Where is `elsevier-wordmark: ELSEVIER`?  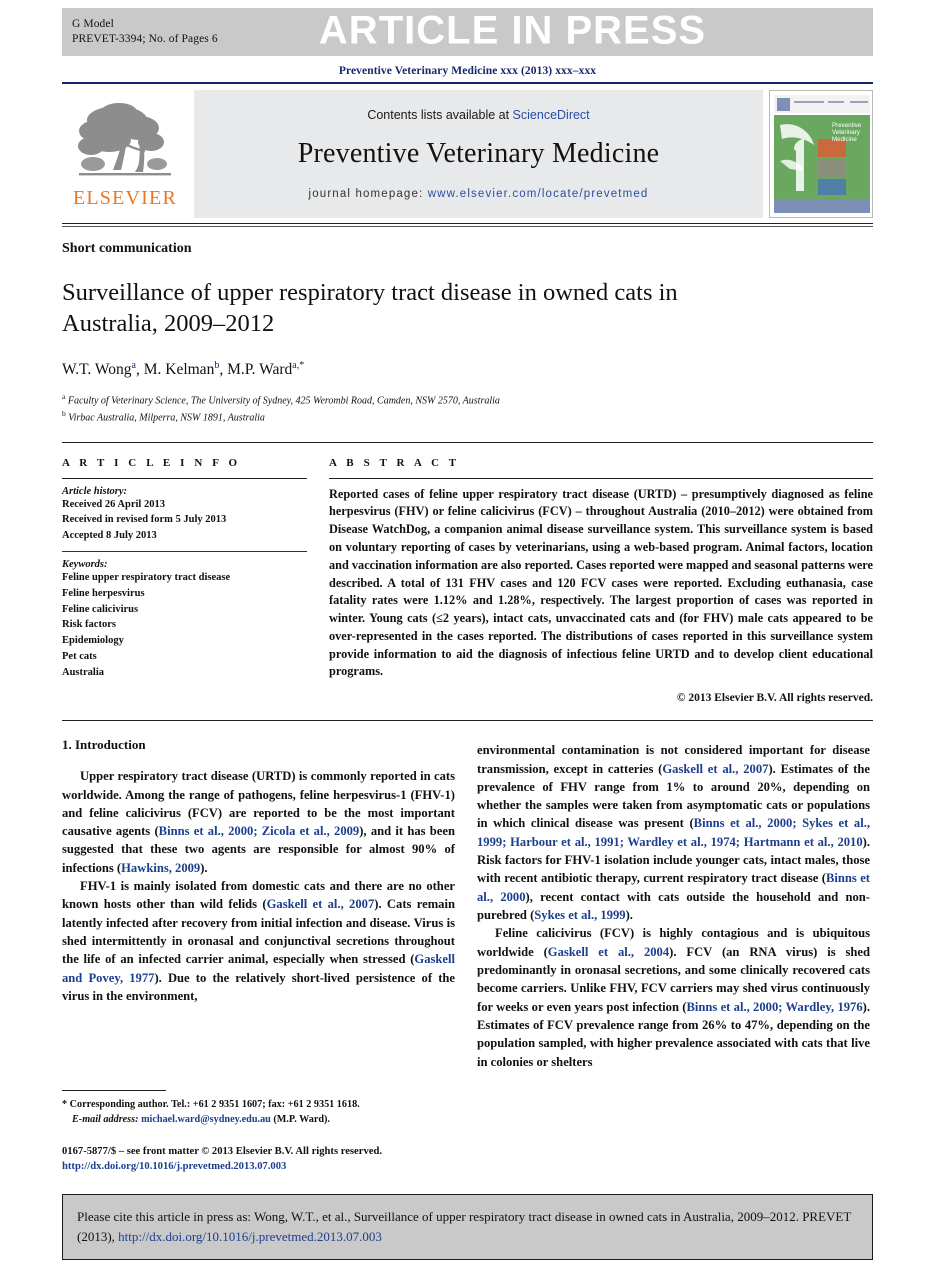
elsevier-wordmark: ELSEVIER is located at coordinates (125, 197).